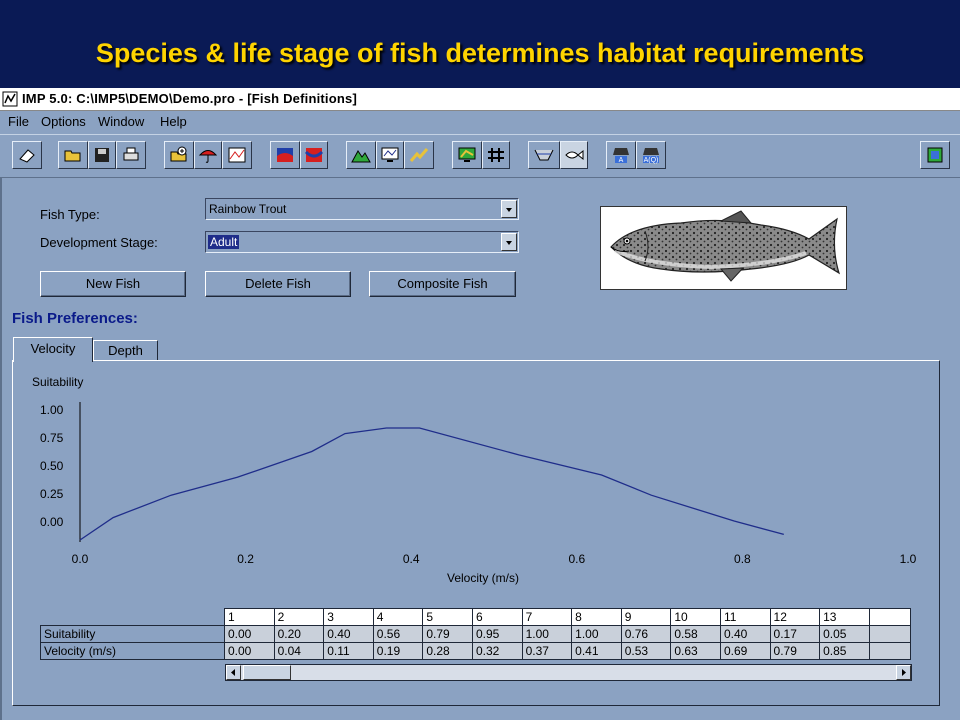 This screenshot has height=720, width=960. Describe the element at coordinates (299, 617) in the screenshot. I see `grid-column-header: 2` at that location.